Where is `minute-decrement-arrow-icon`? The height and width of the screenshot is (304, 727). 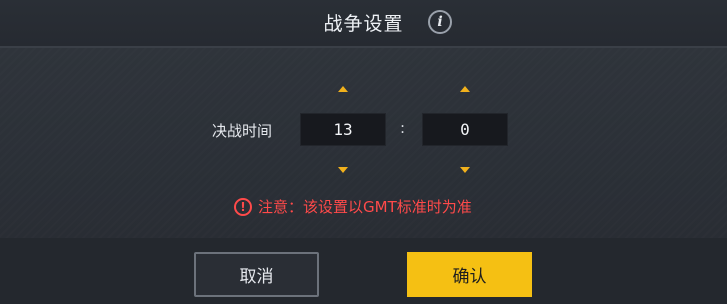
minute-decrement-arrow-icon is located at coordinates (465, 170).